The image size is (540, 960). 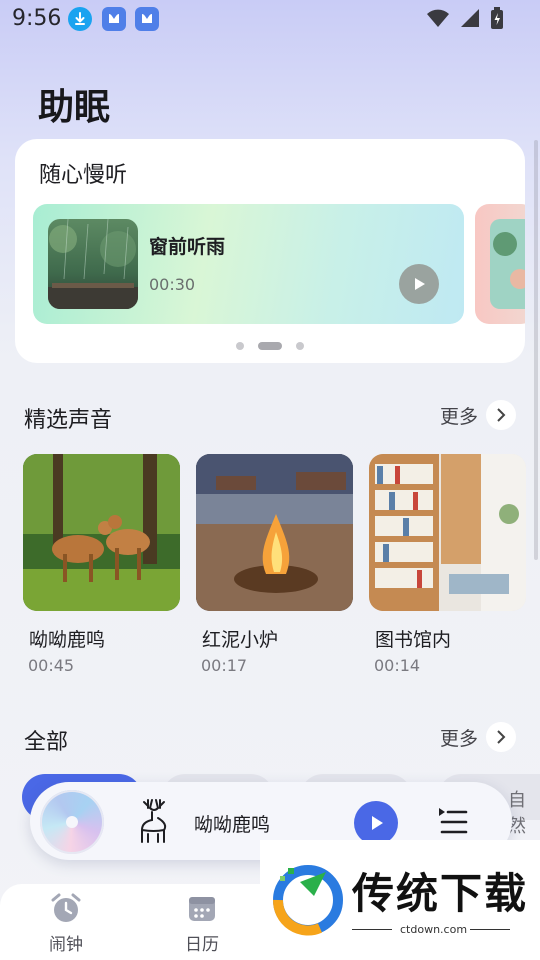 What do you see at coordinates (51, 665) in the screenshot?
I see `sound-duration: 00:45` at bounding box center [51, 665].